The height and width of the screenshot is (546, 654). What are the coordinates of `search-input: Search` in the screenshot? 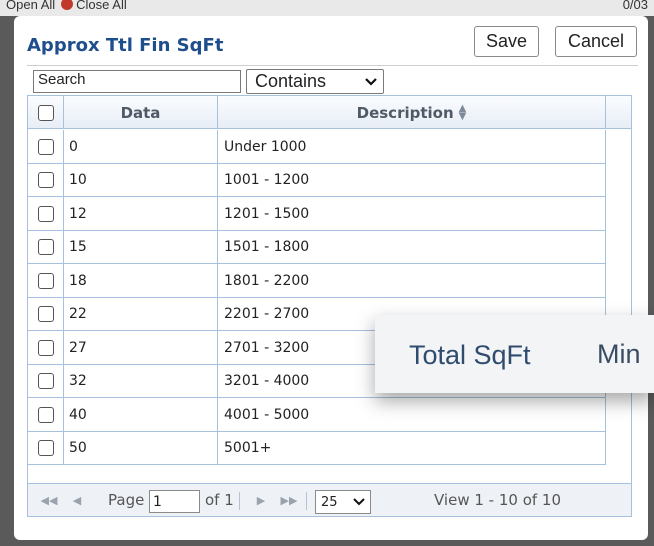 It's located at (137, 81).